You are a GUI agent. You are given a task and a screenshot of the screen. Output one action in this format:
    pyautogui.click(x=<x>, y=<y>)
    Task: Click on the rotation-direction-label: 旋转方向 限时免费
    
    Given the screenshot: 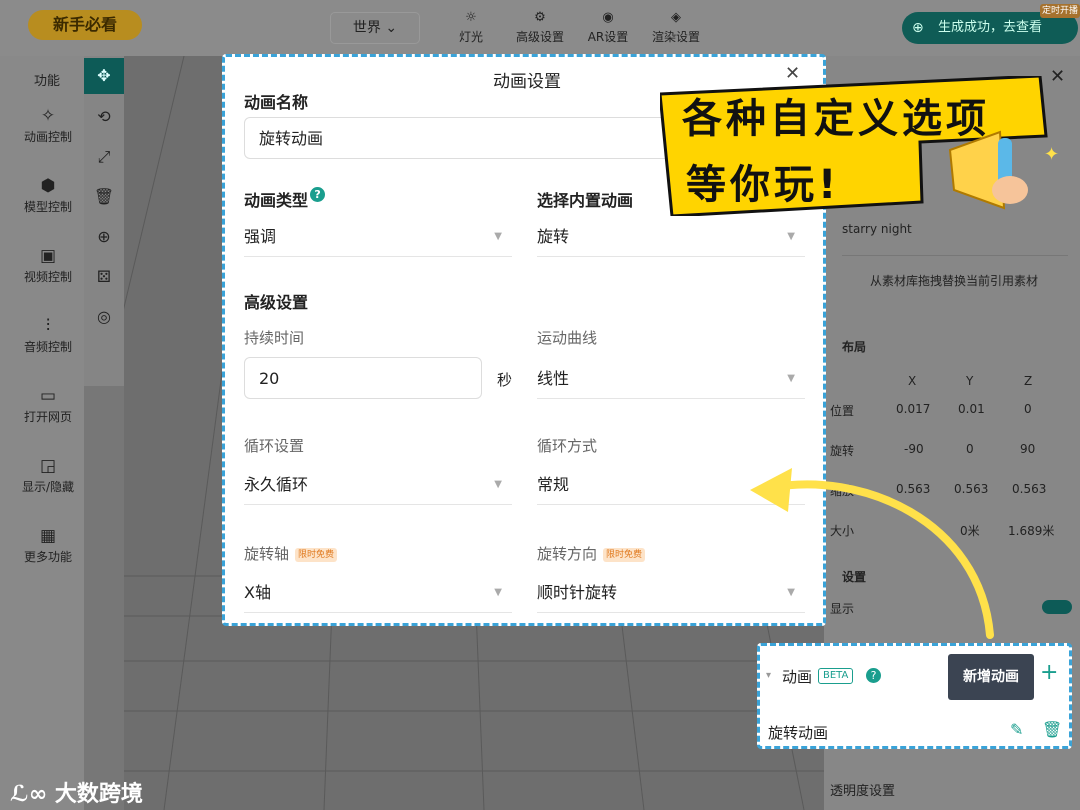 What is the action you would take?
    pyautogui.click(x=591, y=553)
    